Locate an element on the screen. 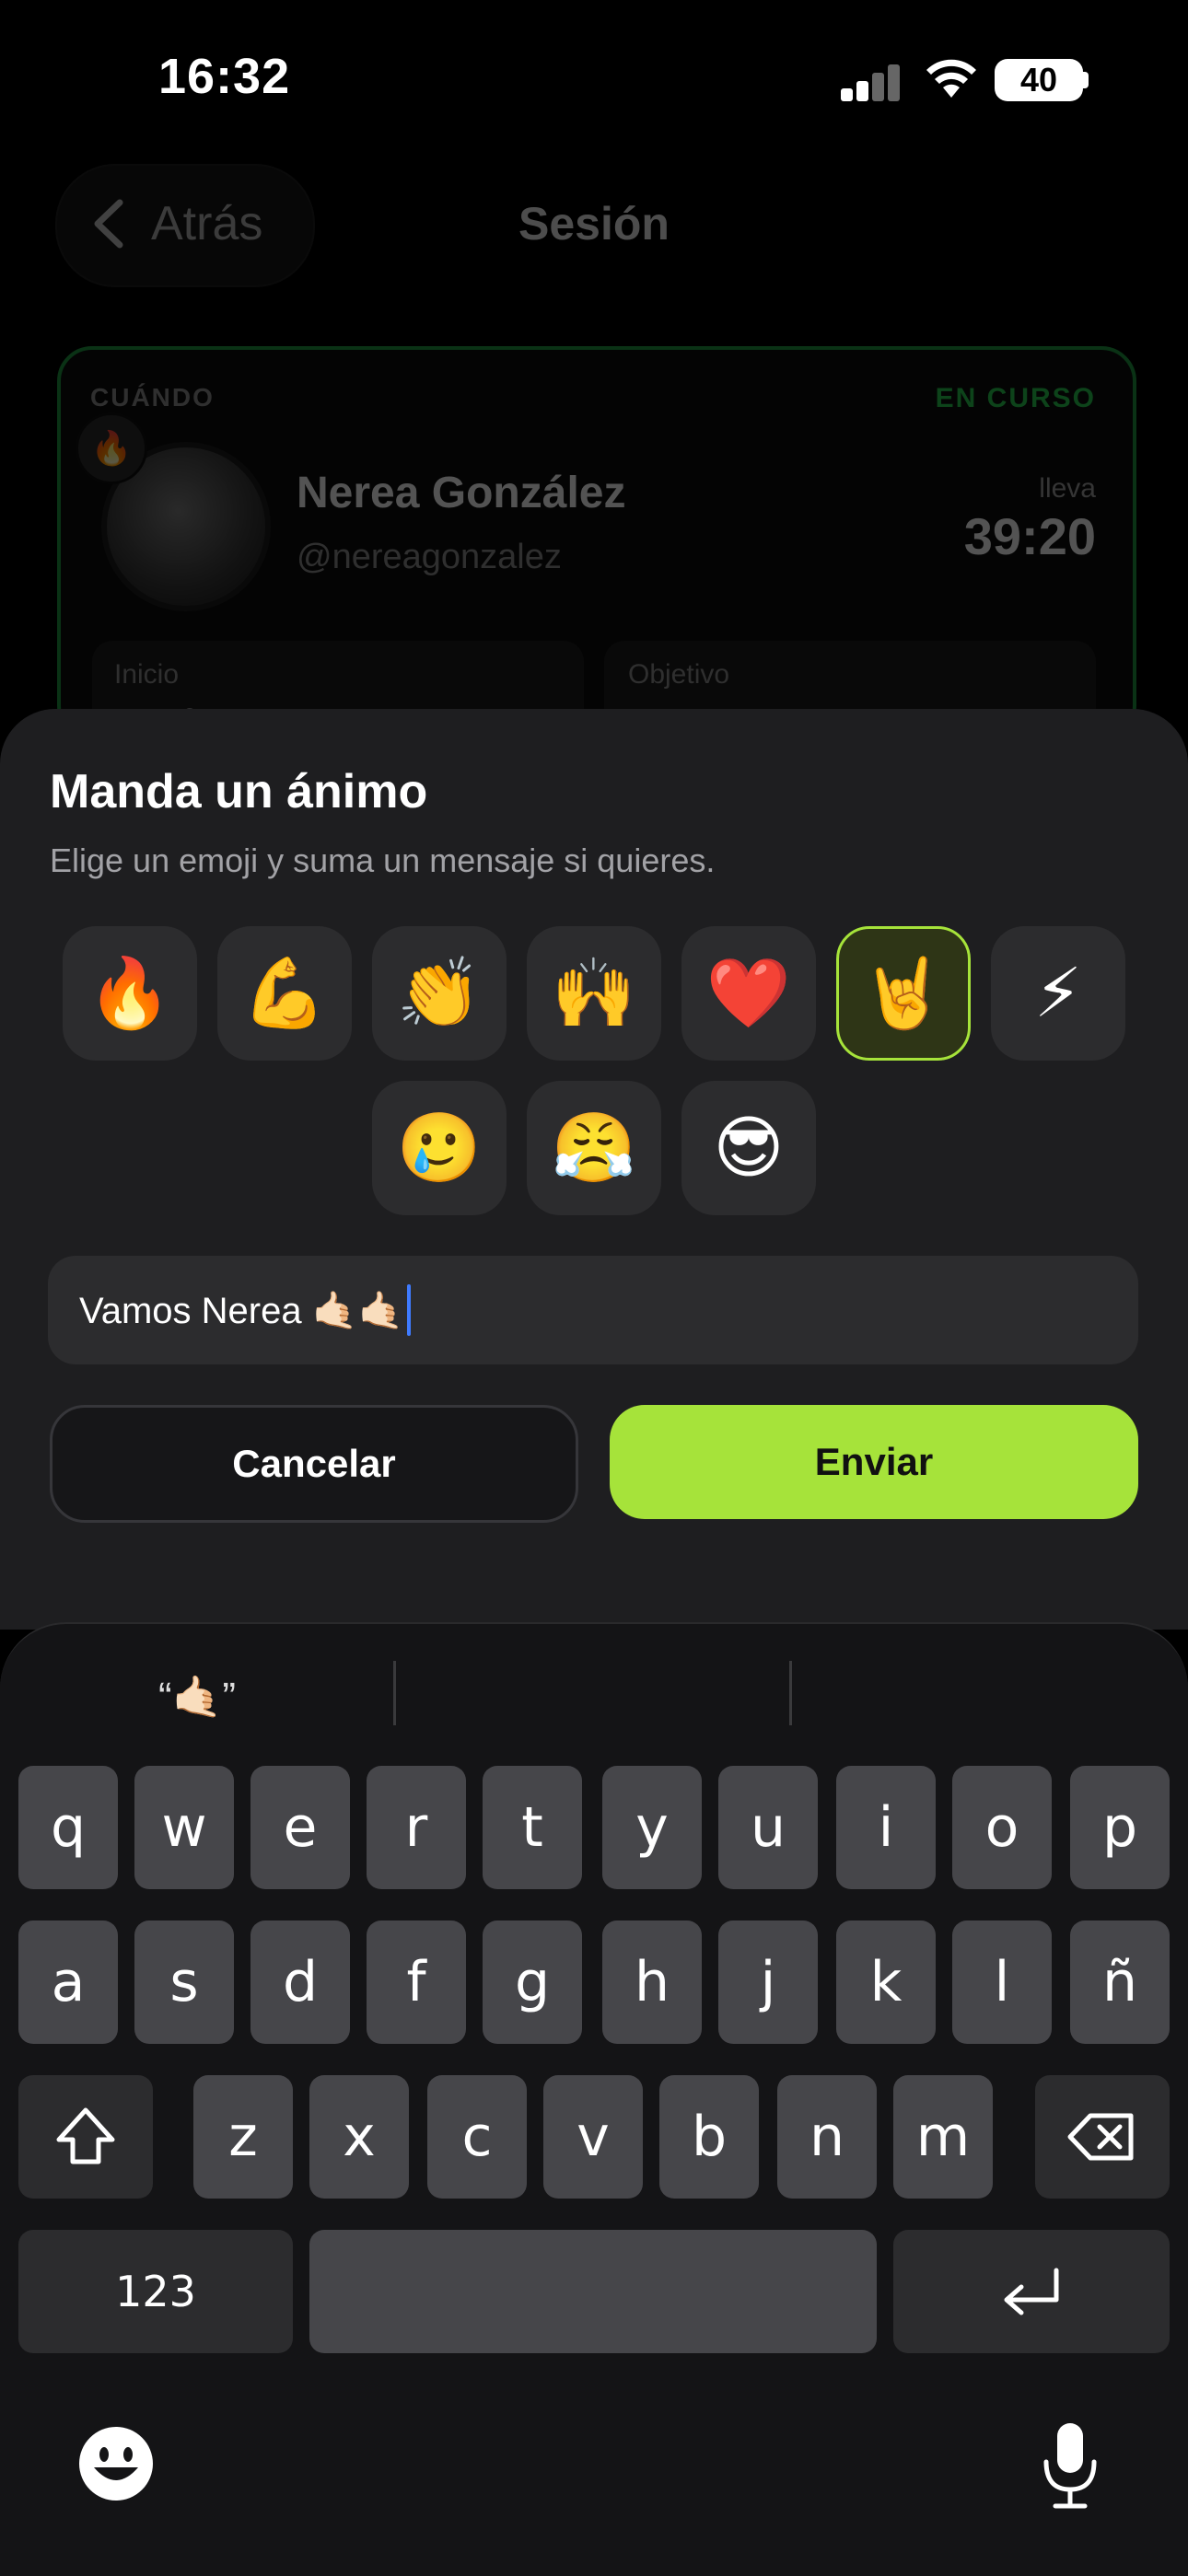 The width and height of the screenshot is (1188, 2576). emoji-option-heart: ❤️ is located at coordinates (748, 993).